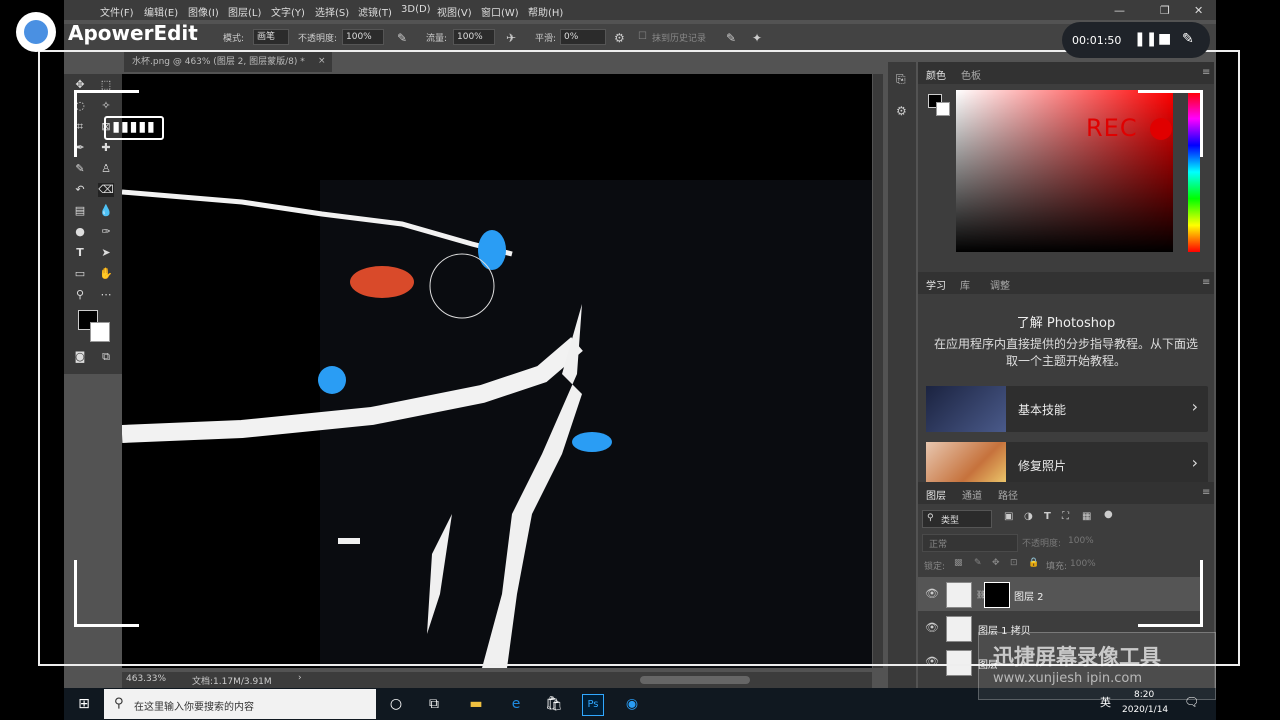 The height and width of the screenshot is (720, 1280). I want to click on pressure-size-icon: ✎, so click(731, 38).